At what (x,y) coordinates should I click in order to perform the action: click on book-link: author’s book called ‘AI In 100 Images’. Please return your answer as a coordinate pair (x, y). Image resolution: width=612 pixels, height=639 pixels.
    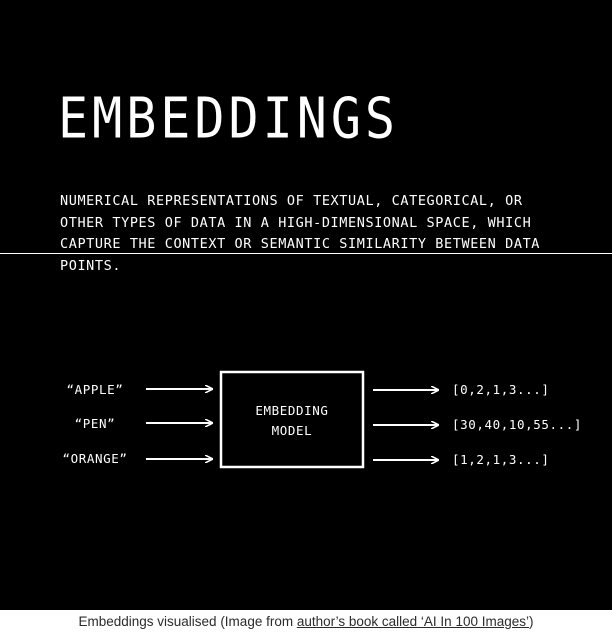
    Looking at the image, I should click on (413, 621).